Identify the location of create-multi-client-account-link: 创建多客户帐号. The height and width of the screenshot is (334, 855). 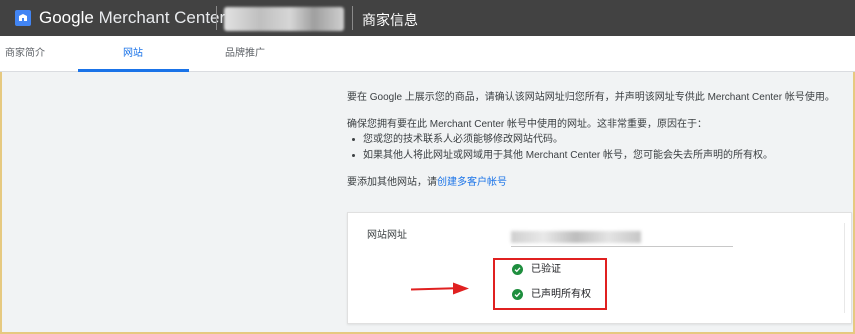
(472, 182).